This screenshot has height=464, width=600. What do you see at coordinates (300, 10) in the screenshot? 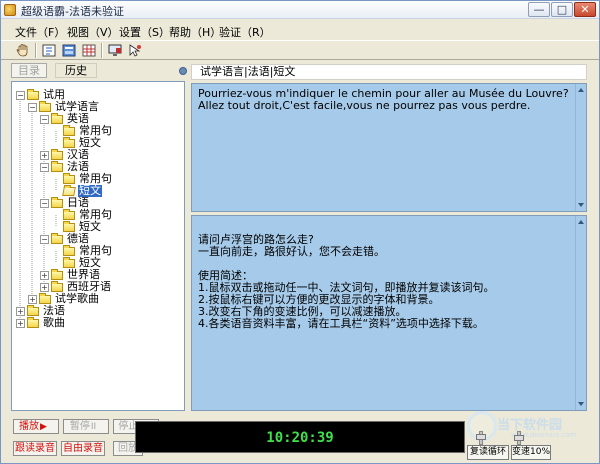
I see `title-bar: 超级语霸-法语未验证 — □ ✕` at bounding box center [300, 10].